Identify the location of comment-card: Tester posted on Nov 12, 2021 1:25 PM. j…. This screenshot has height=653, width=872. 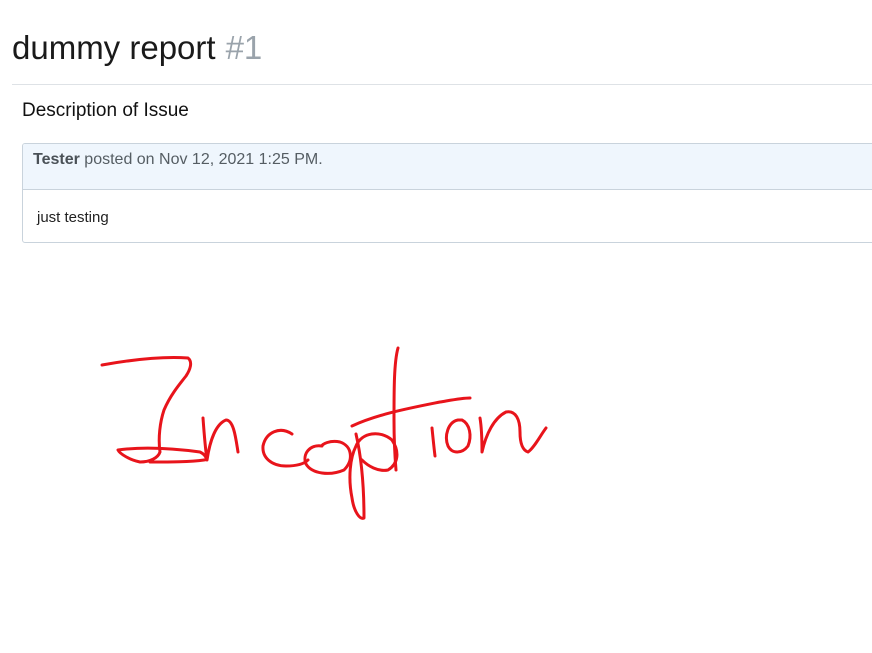
(447, 193).